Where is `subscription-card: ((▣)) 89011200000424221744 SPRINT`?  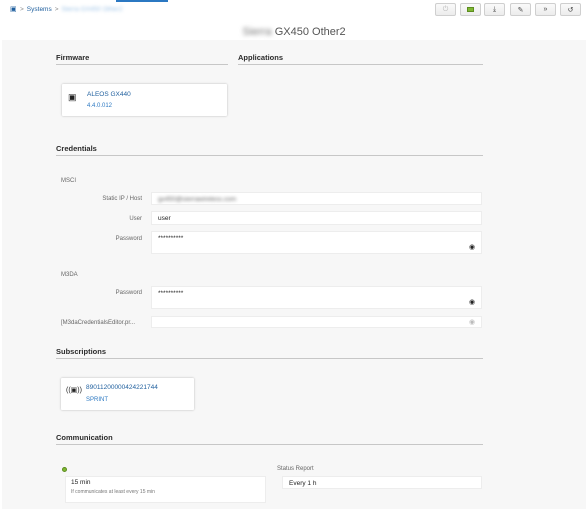 subscription-card: ((▣)) 89011200000424221744 SPRINT is located at coordinates (127, 394).